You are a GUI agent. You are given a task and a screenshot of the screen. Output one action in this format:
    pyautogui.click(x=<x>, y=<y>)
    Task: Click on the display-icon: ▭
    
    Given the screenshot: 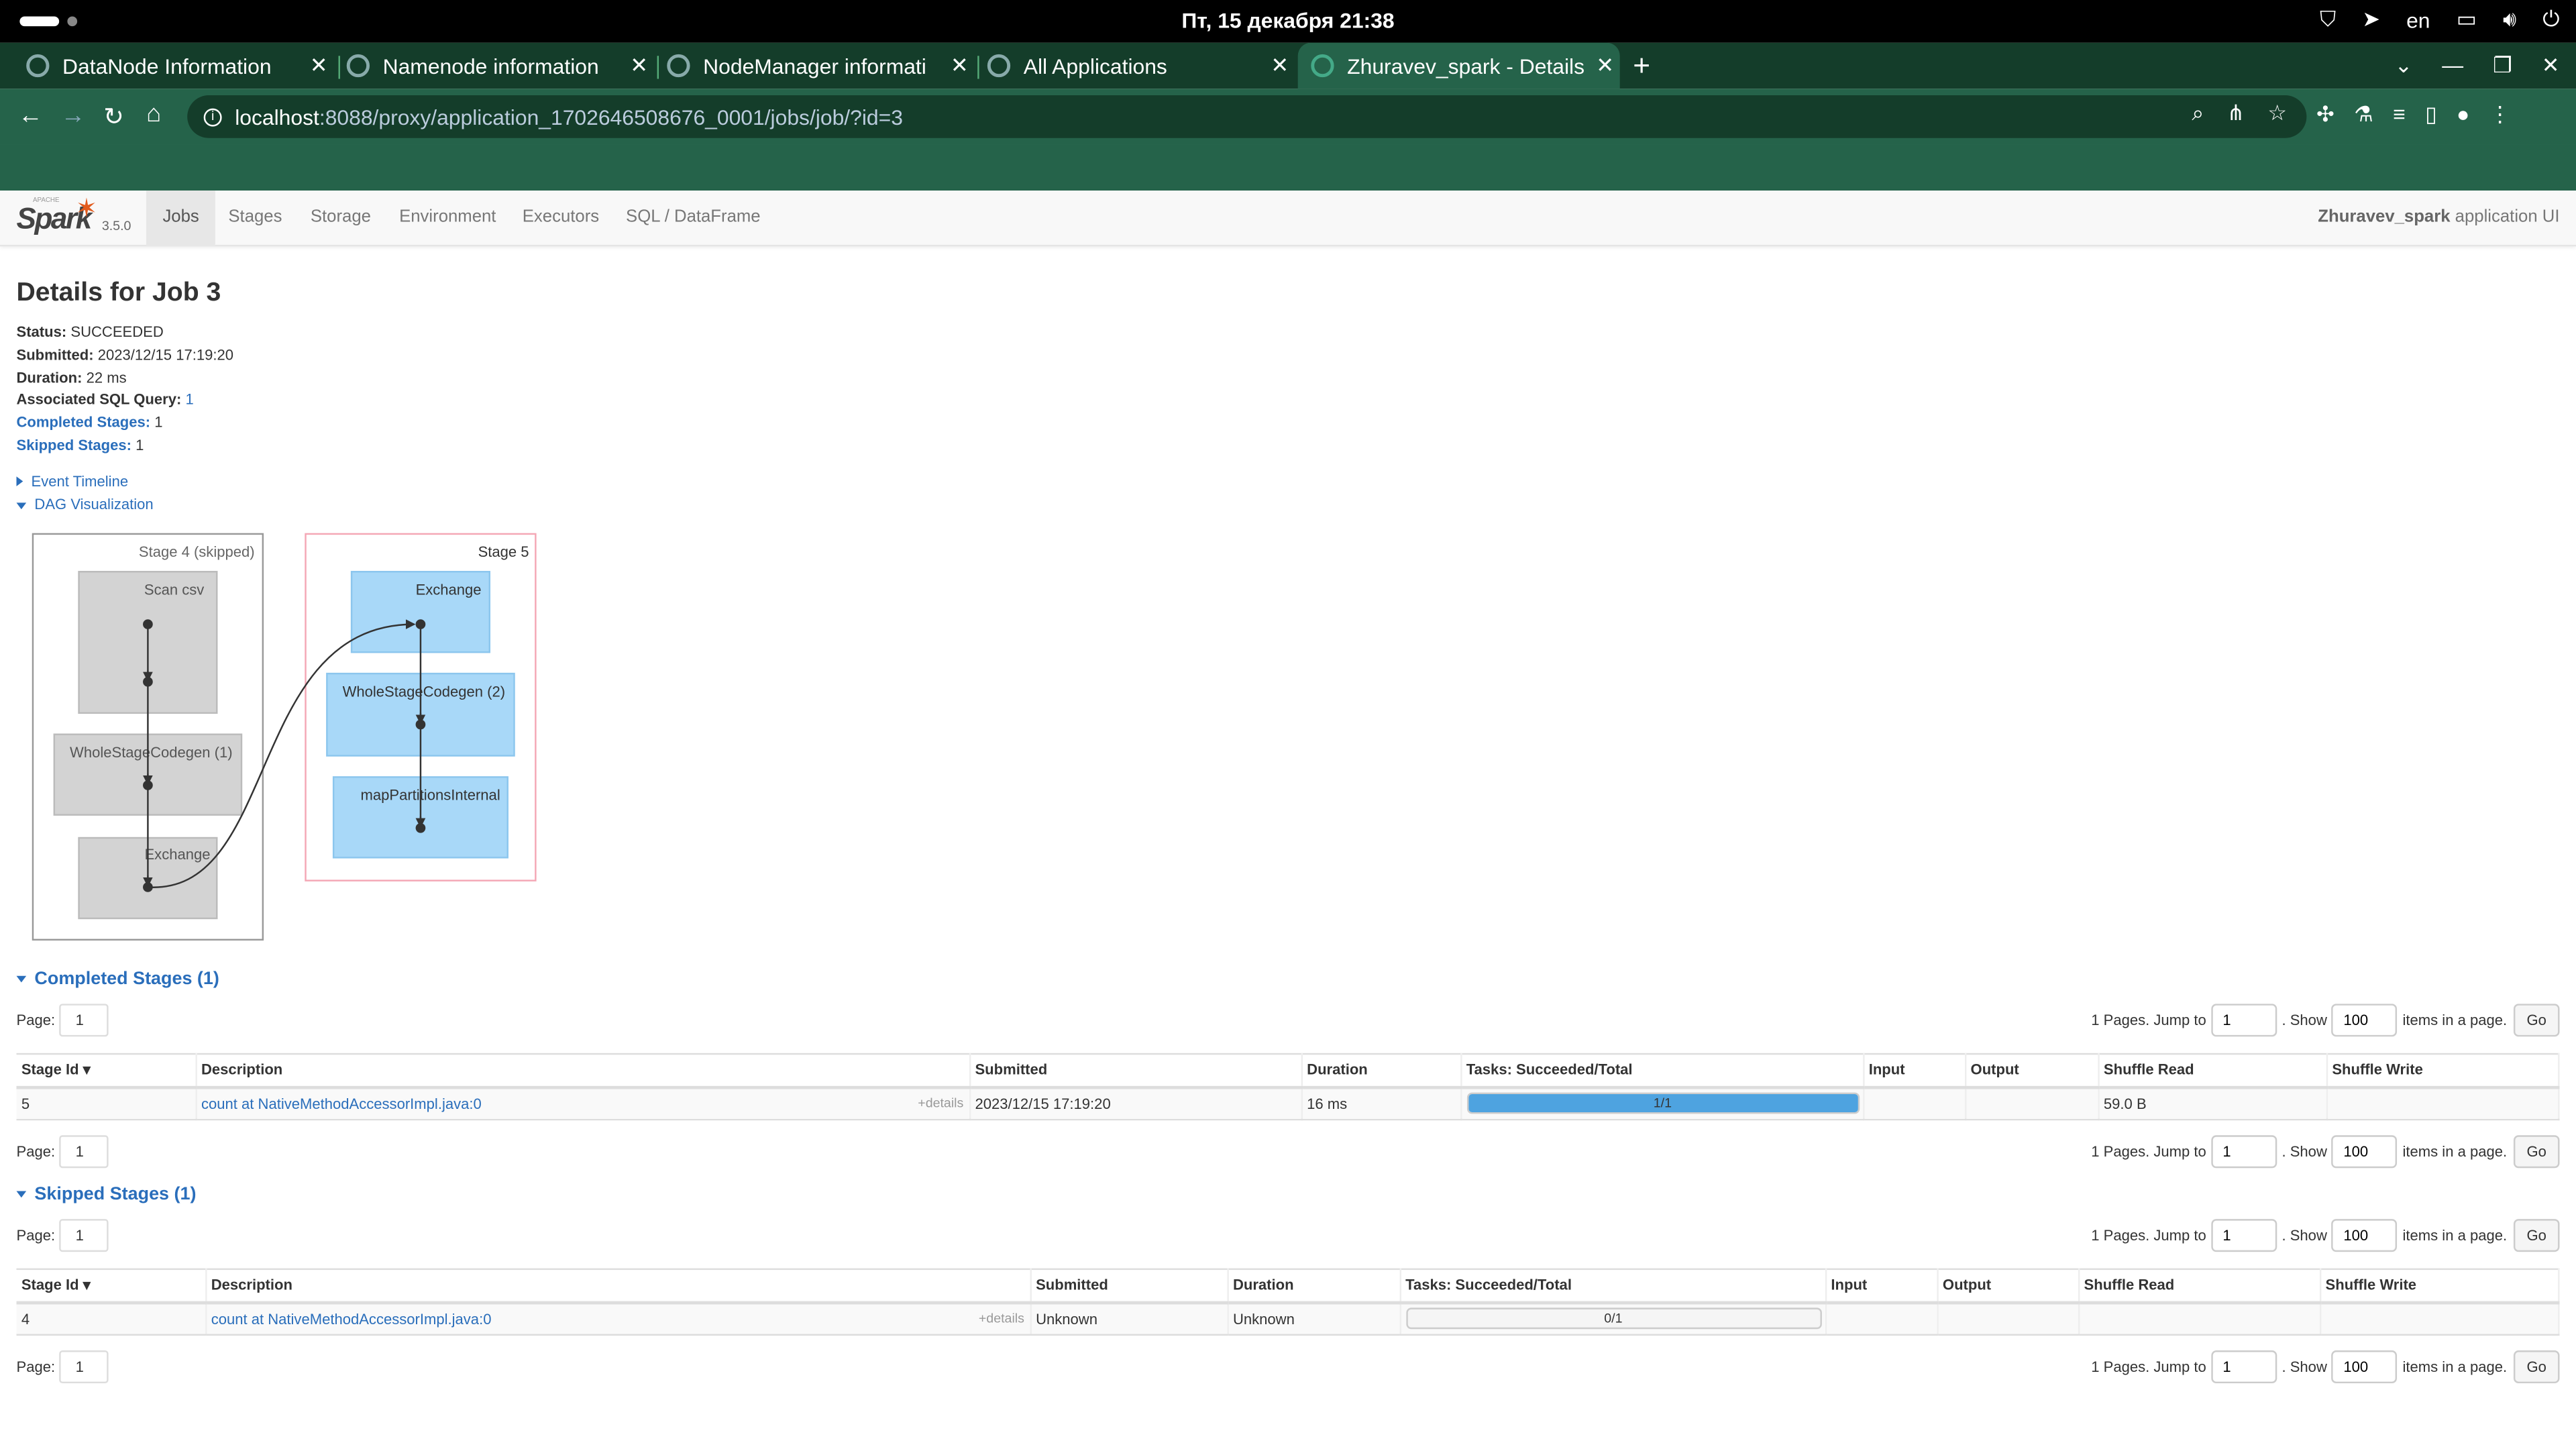 What is the action you would take?
    pyautogui.click(x=2467, y=20)
    